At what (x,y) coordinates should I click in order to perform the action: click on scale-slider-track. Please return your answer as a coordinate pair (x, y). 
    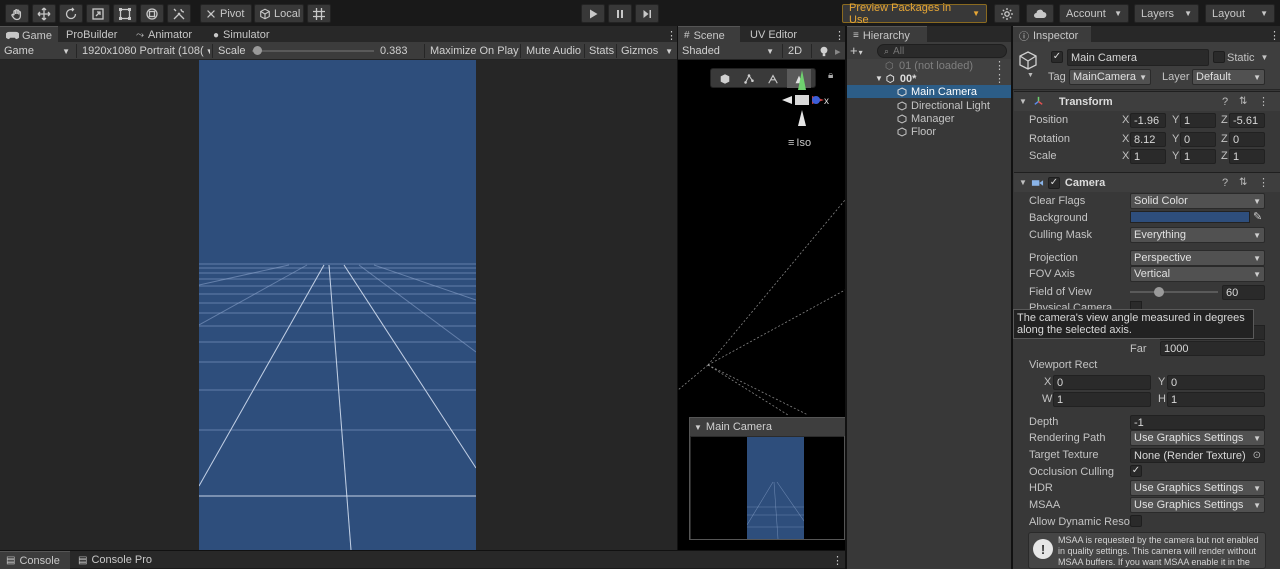
    Looking at the image, I should click on (313, 51).